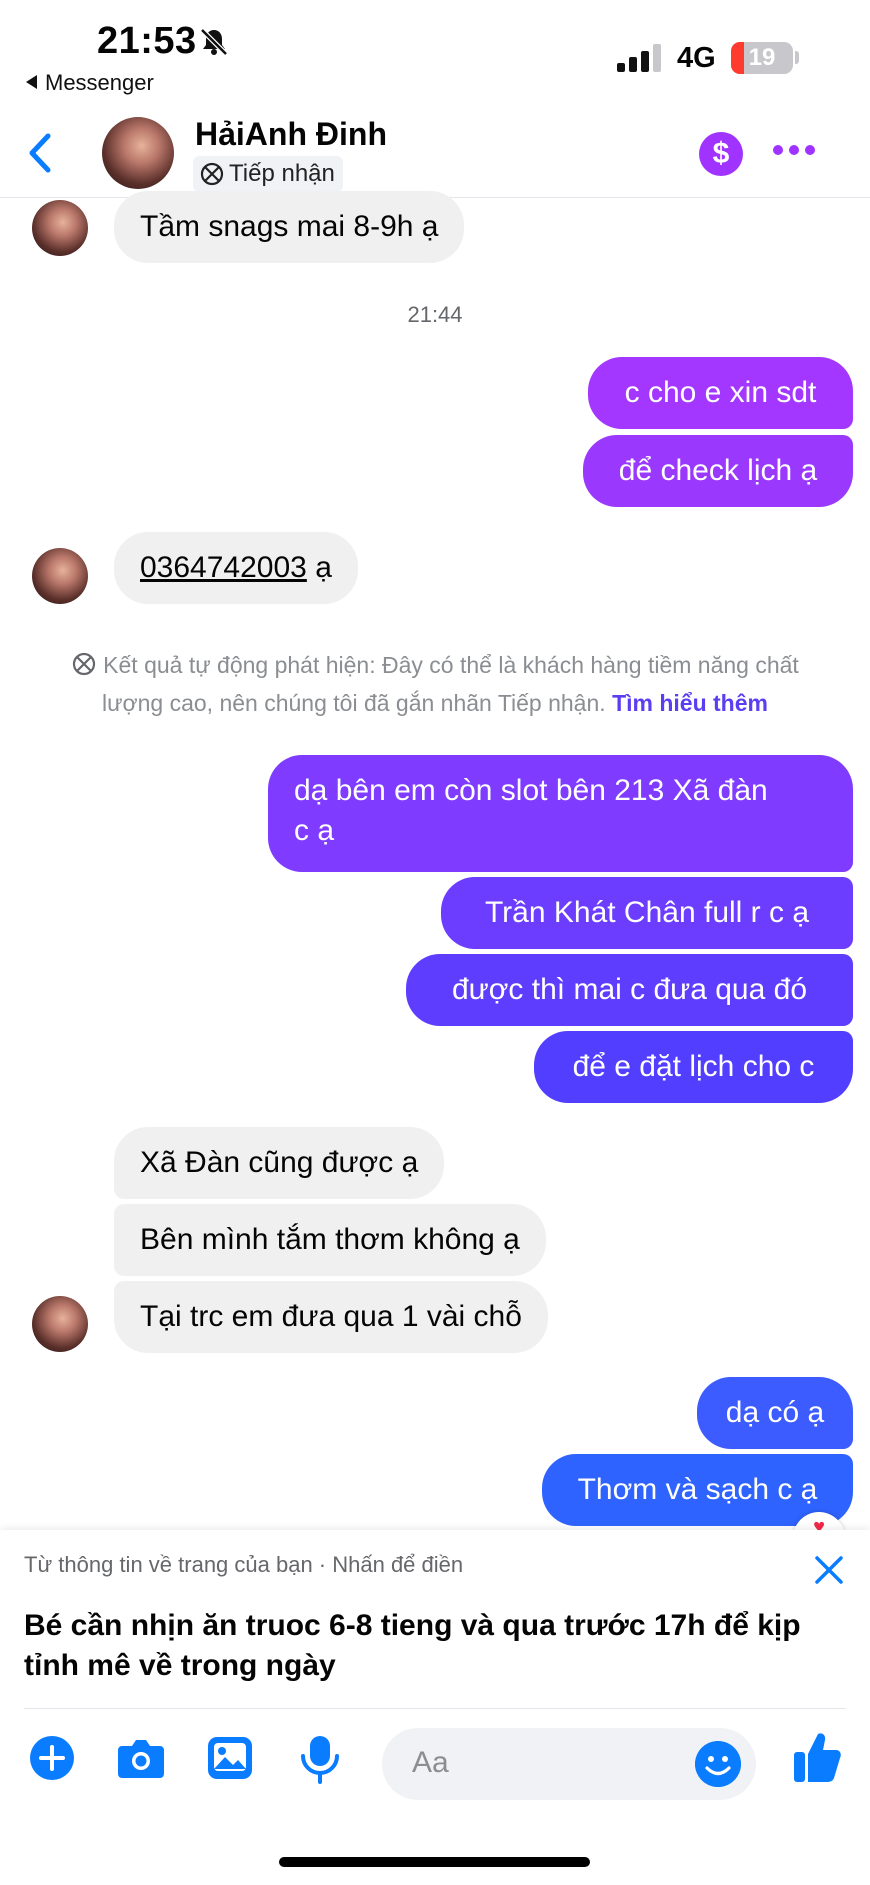 The width and height of the screenshot is (870, 1885). Describe the element at coordinates (435, 50) in the screenshot. I see `status-bar: 21:53 Messenger 4G 19` at that location.